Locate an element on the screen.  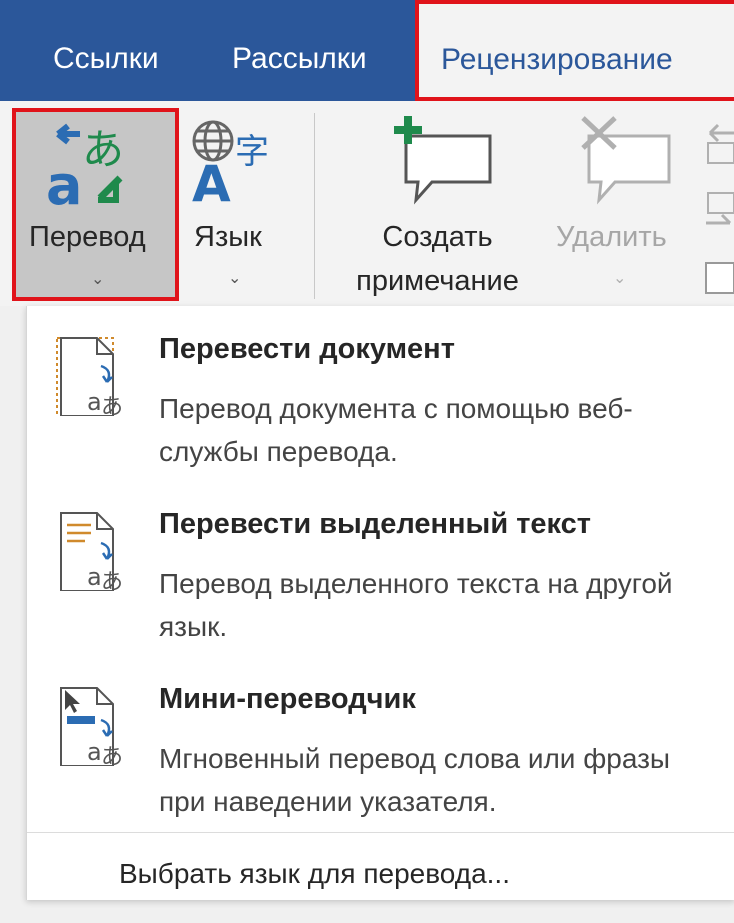
menu-item-title: Перевести выделенный текст is located at coordinates (375, 524).